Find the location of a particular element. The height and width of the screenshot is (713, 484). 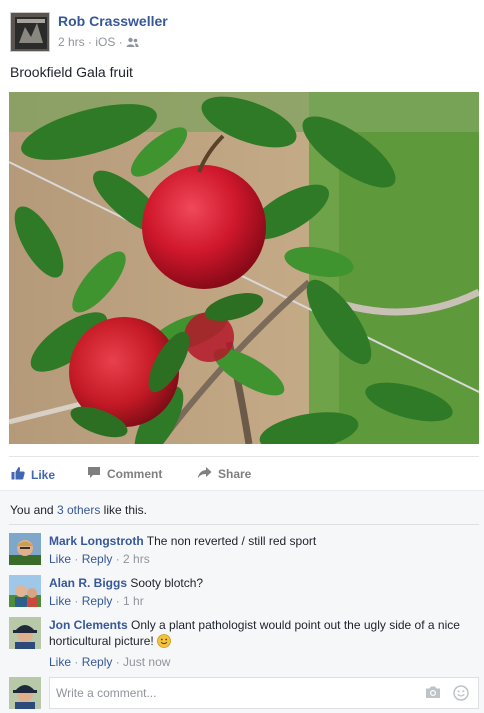

post-header: Rob Crassweller 2 hrs · iOS · is located at coordinates (245, 32).